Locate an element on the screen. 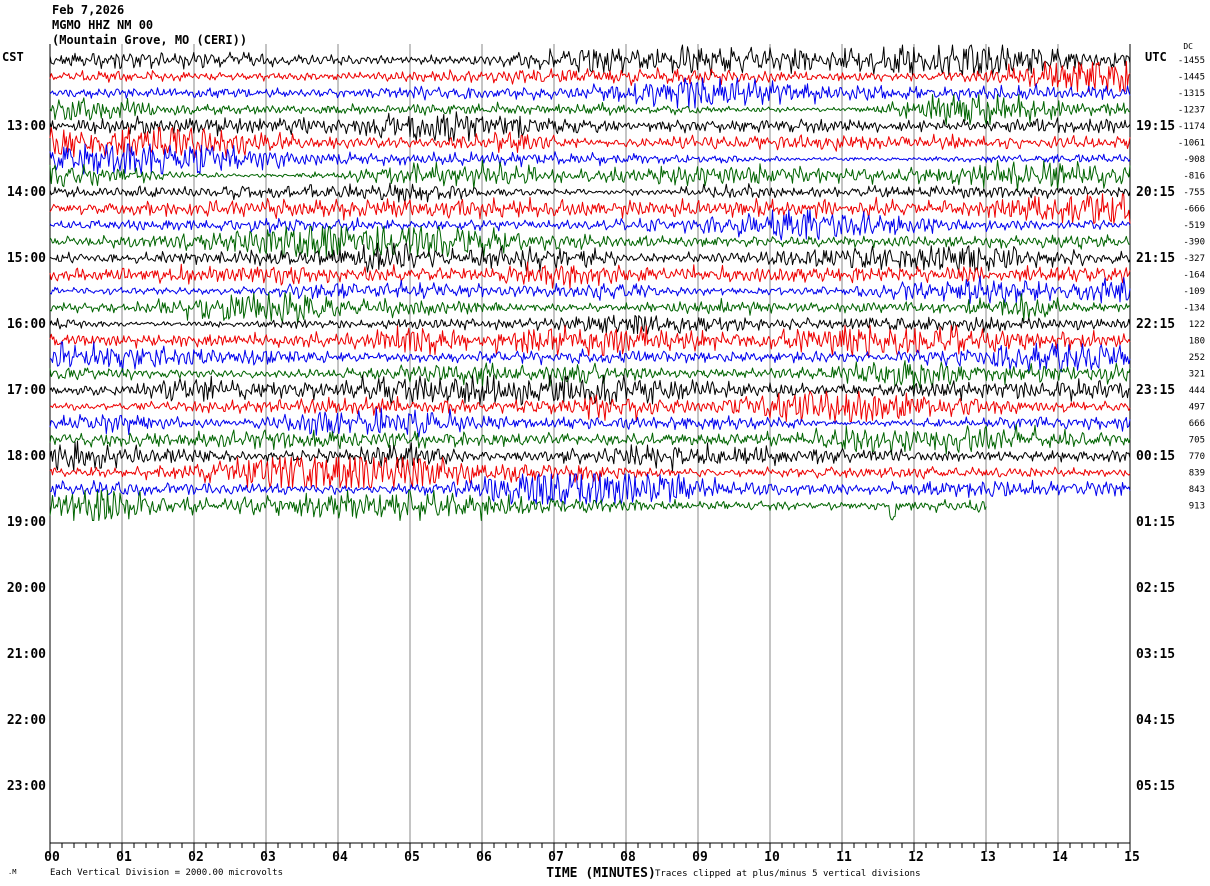 The image size is (1210, 886). dc-value: 843 is located at coordinates (1197, 490).